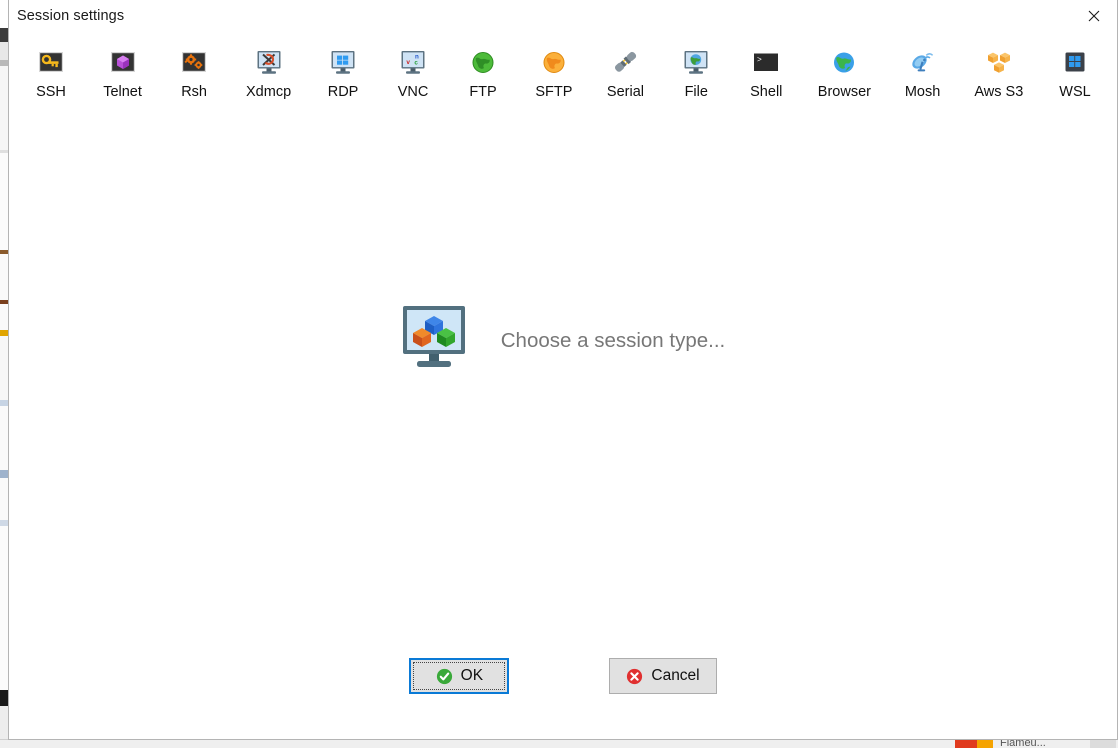  I want to click on session-type-label: FTP, so click(483, 92).